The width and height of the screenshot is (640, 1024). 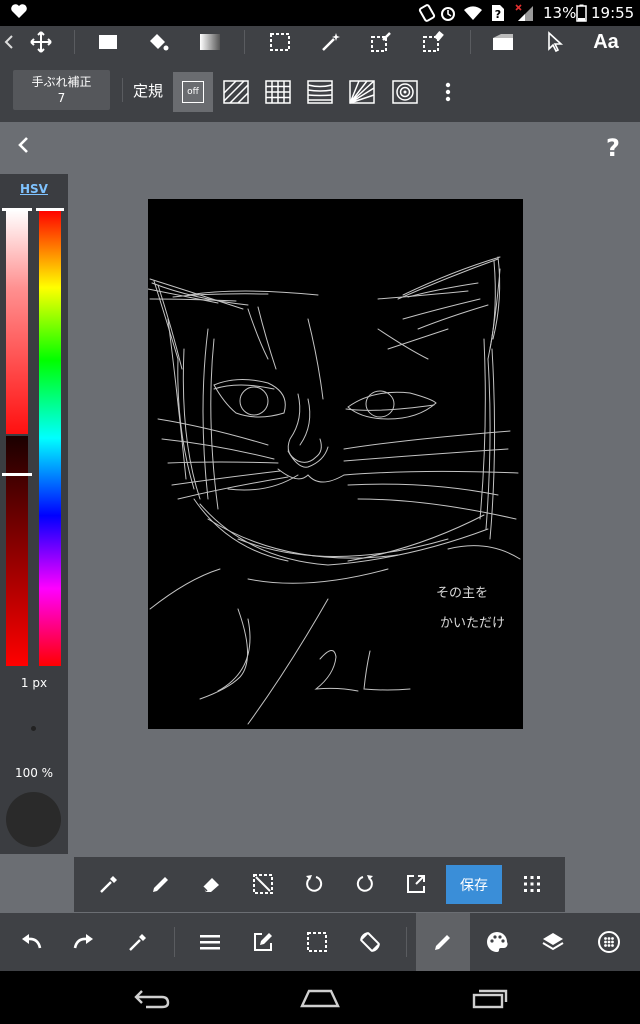 I want to click on system-nav-bar, so click(x=320, y=997).